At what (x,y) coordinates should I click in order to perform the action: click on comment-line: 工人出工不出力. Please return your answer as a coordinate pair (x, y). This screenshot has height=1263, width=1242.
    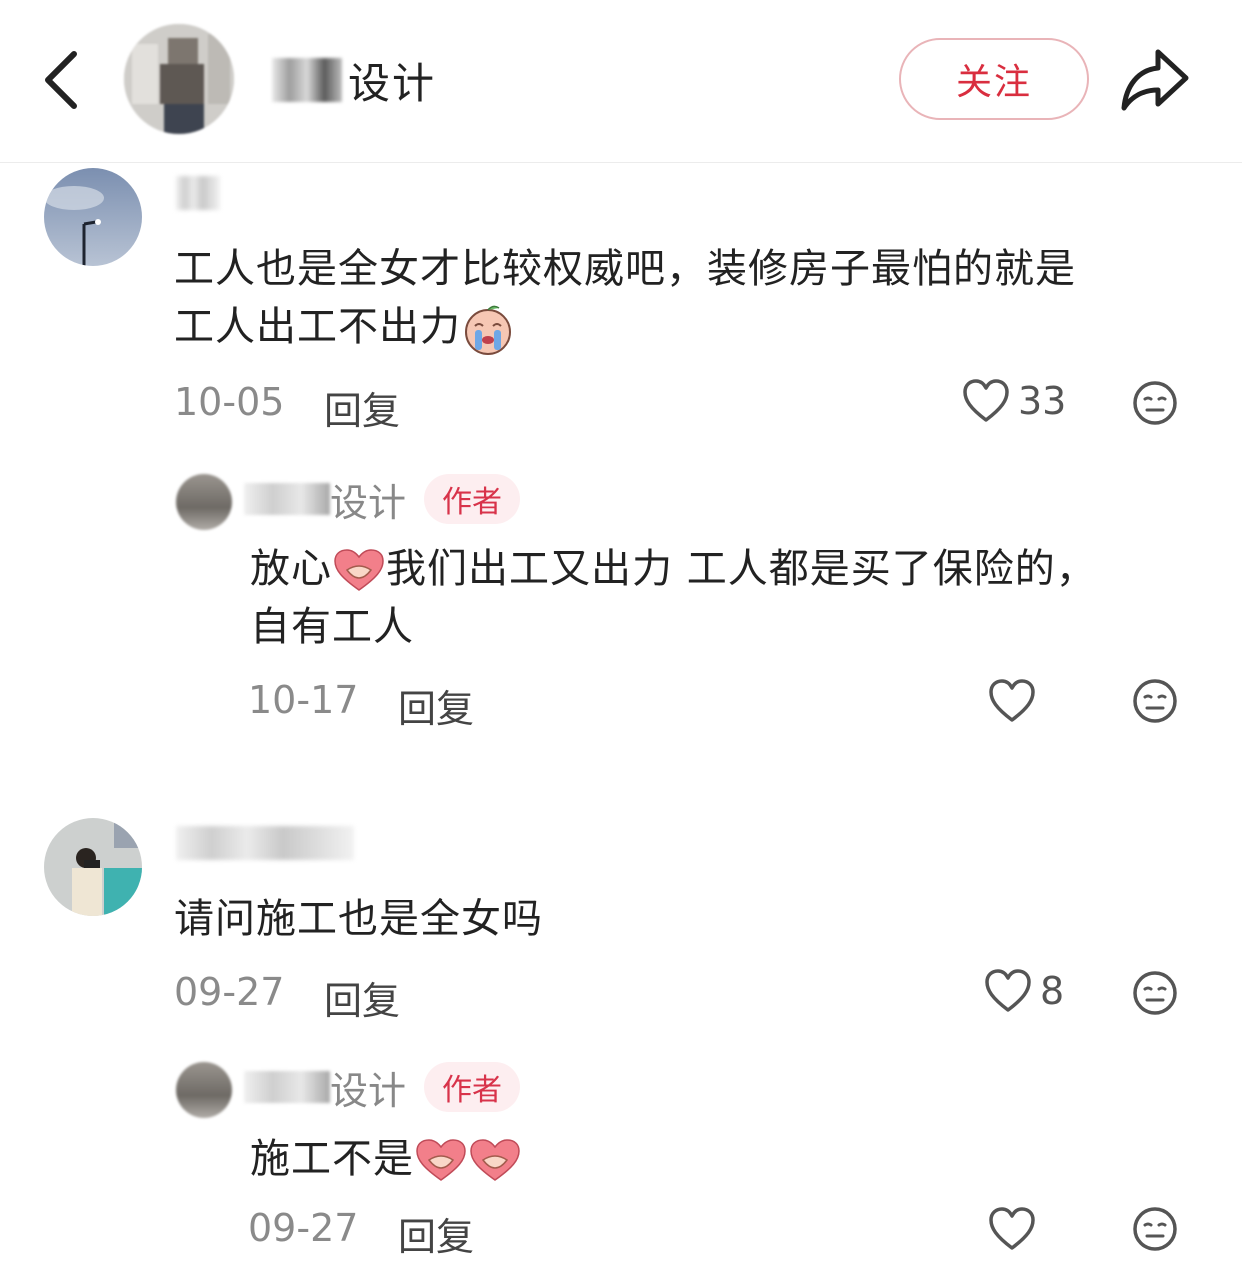
    Looking at the image, I should click on (625, 327).